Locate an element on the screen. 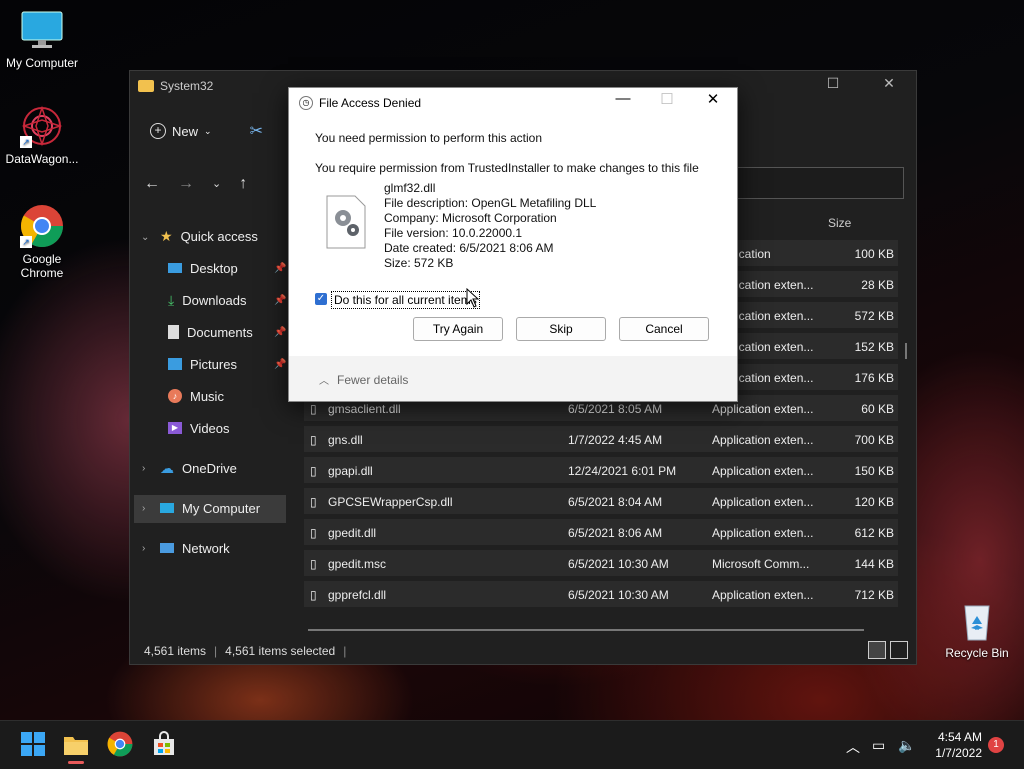 Image resolution: width=1024 pixels, height=769 pixels. cell-name: gmsaclient.dll is located at coordinates (364, 409).